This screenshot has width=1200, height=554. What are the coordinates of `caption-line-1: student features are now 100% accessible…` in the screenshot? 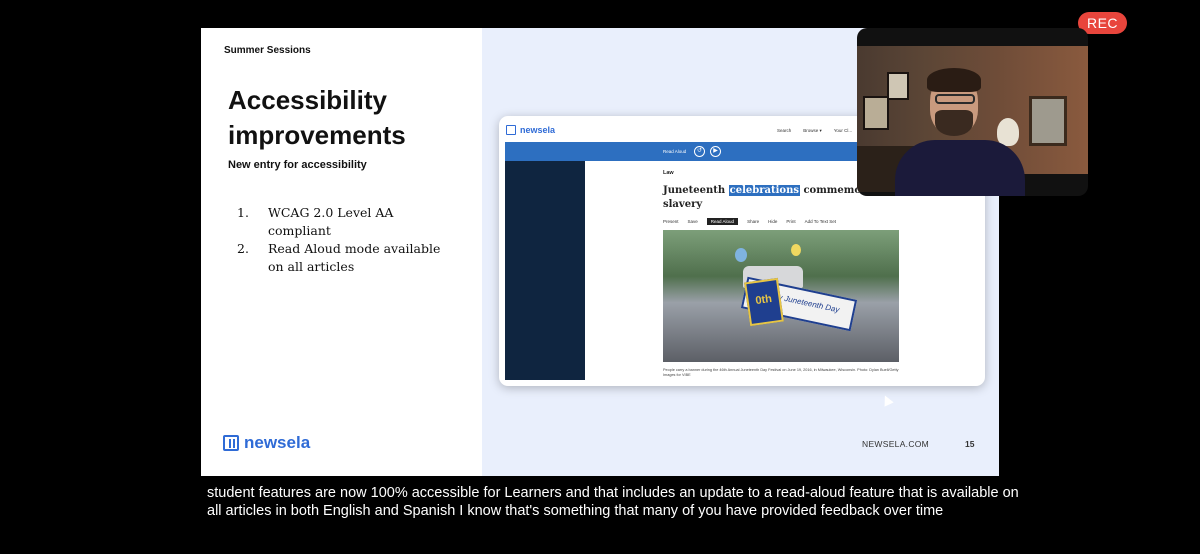 It's located at (613, 493).